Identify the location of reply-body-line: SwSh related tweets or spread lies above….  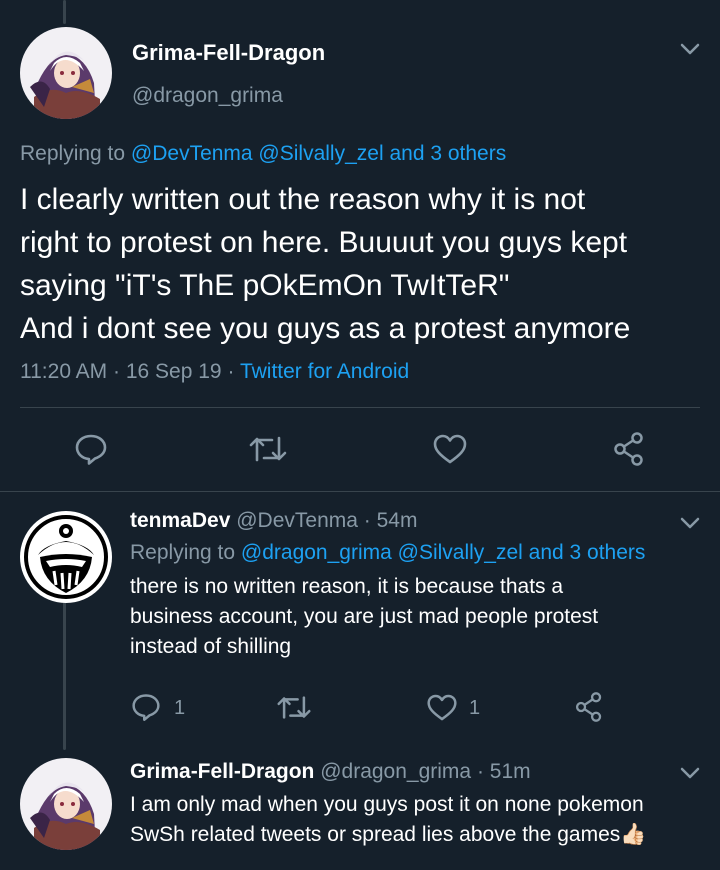
(375, 834).